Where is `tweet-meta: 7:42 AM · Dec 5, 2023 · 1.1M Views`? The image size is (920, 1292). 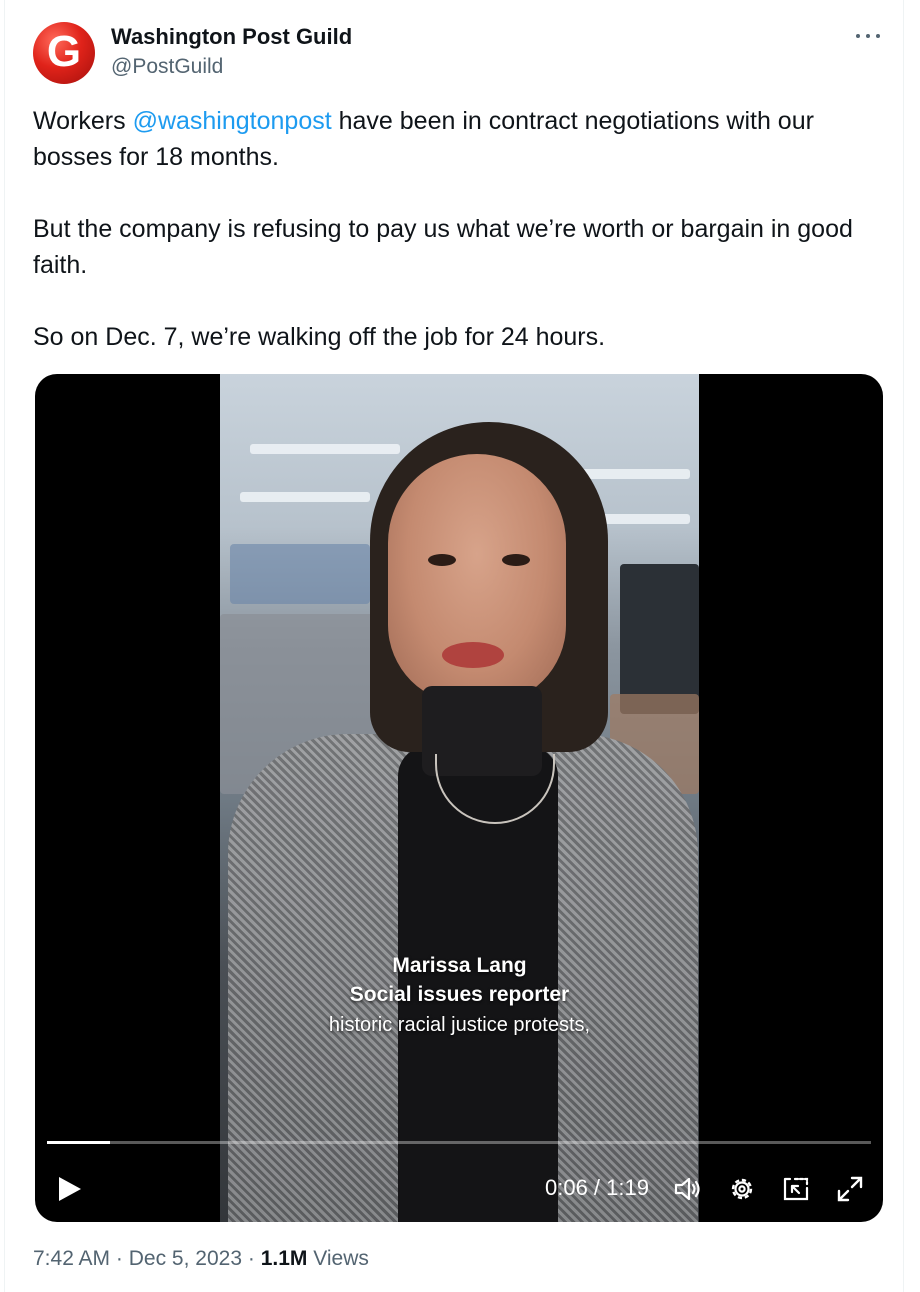 tweet-meta: 7:42 AM · Dec 5, 2023 · 1.1M Views is located at coordinates (201, 1259).